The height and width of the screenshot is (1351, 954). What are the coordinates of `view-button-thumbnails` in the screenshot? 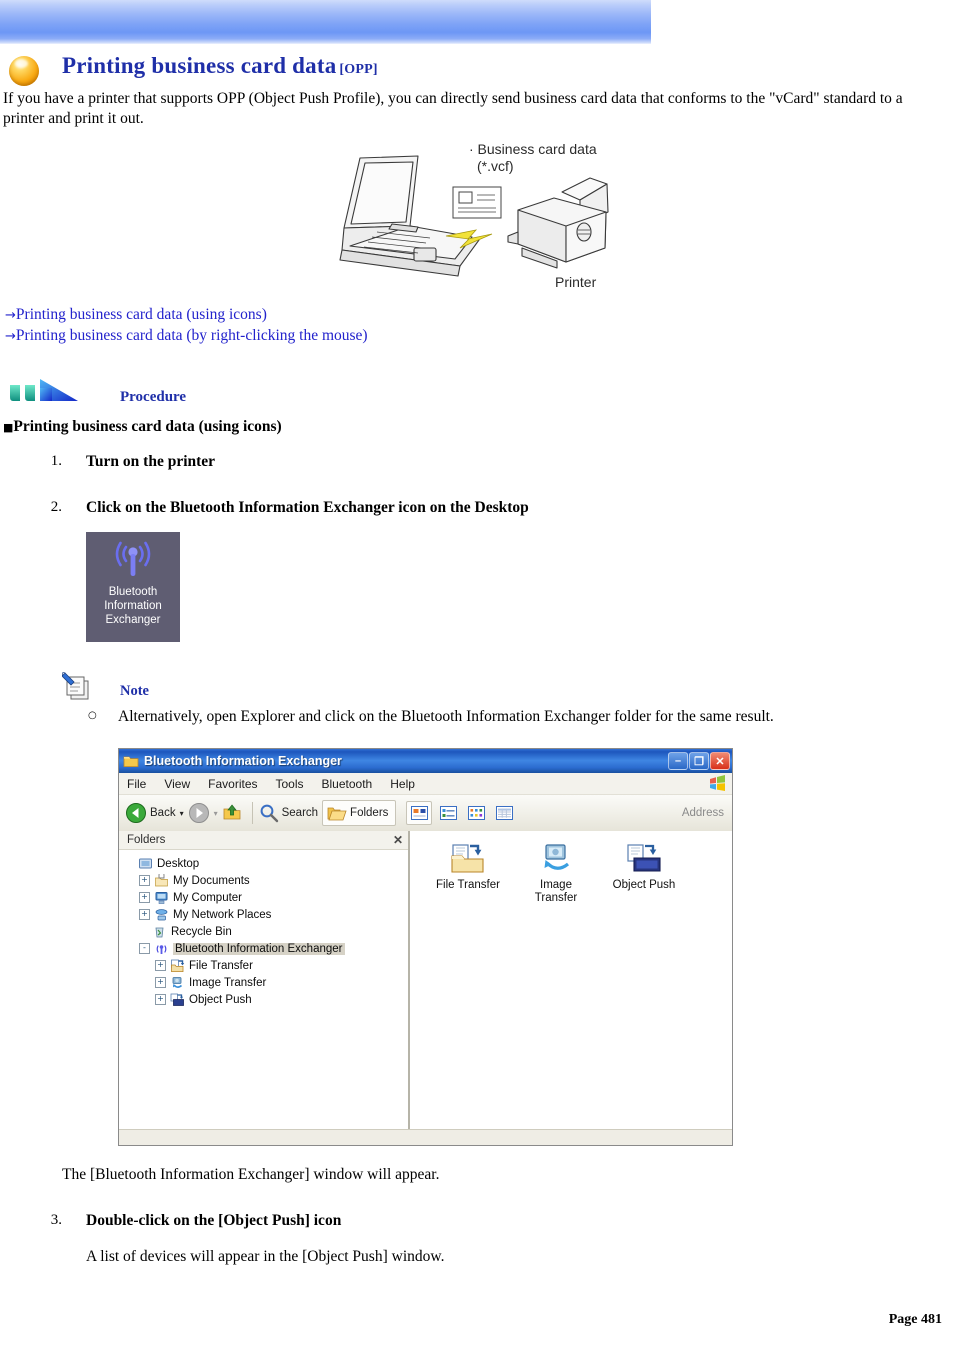 It's located at (419, 813).